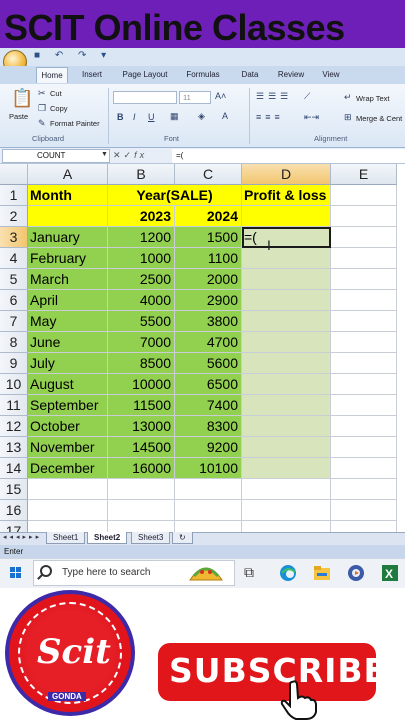 Image resolution: width=405 pixels, height=720 pixels. I want to click on excel-icon: X, so click(390, 573).